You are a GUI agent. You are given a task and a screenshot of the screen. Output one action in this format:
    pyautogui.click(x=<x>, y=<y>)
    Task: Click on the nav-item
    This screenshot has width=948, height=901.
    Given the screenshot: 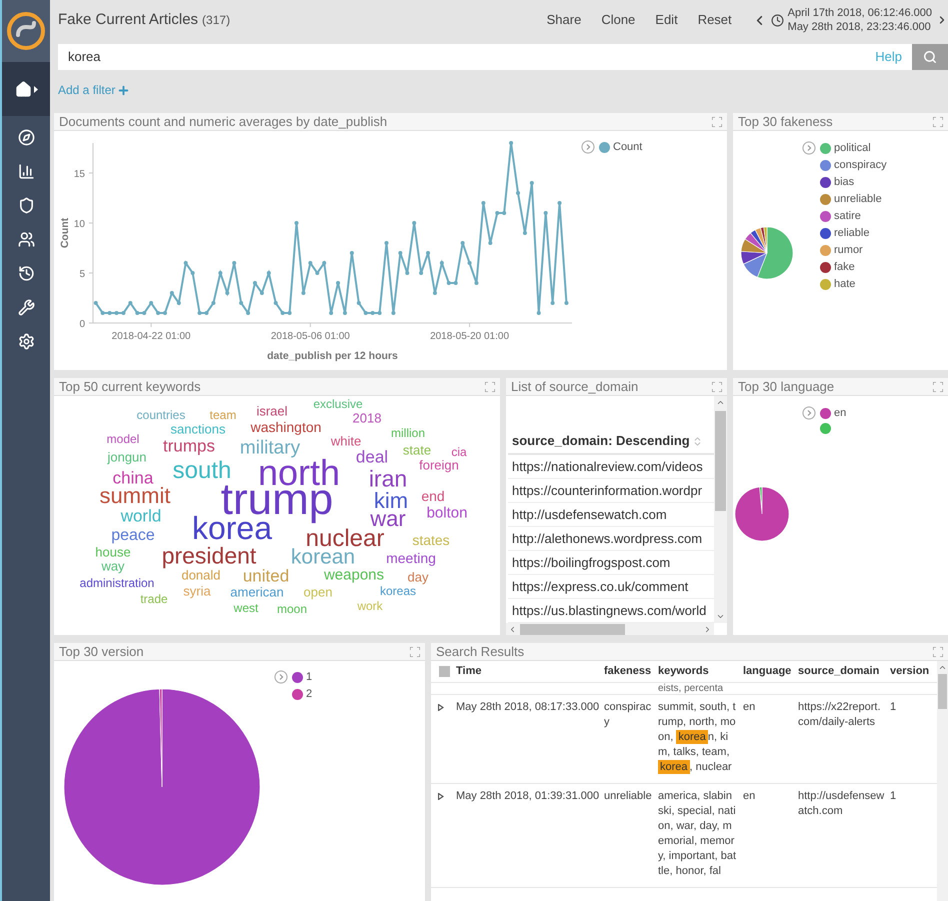 What is the action you would take?
    pyautogui.click(x=26, y=89)
    